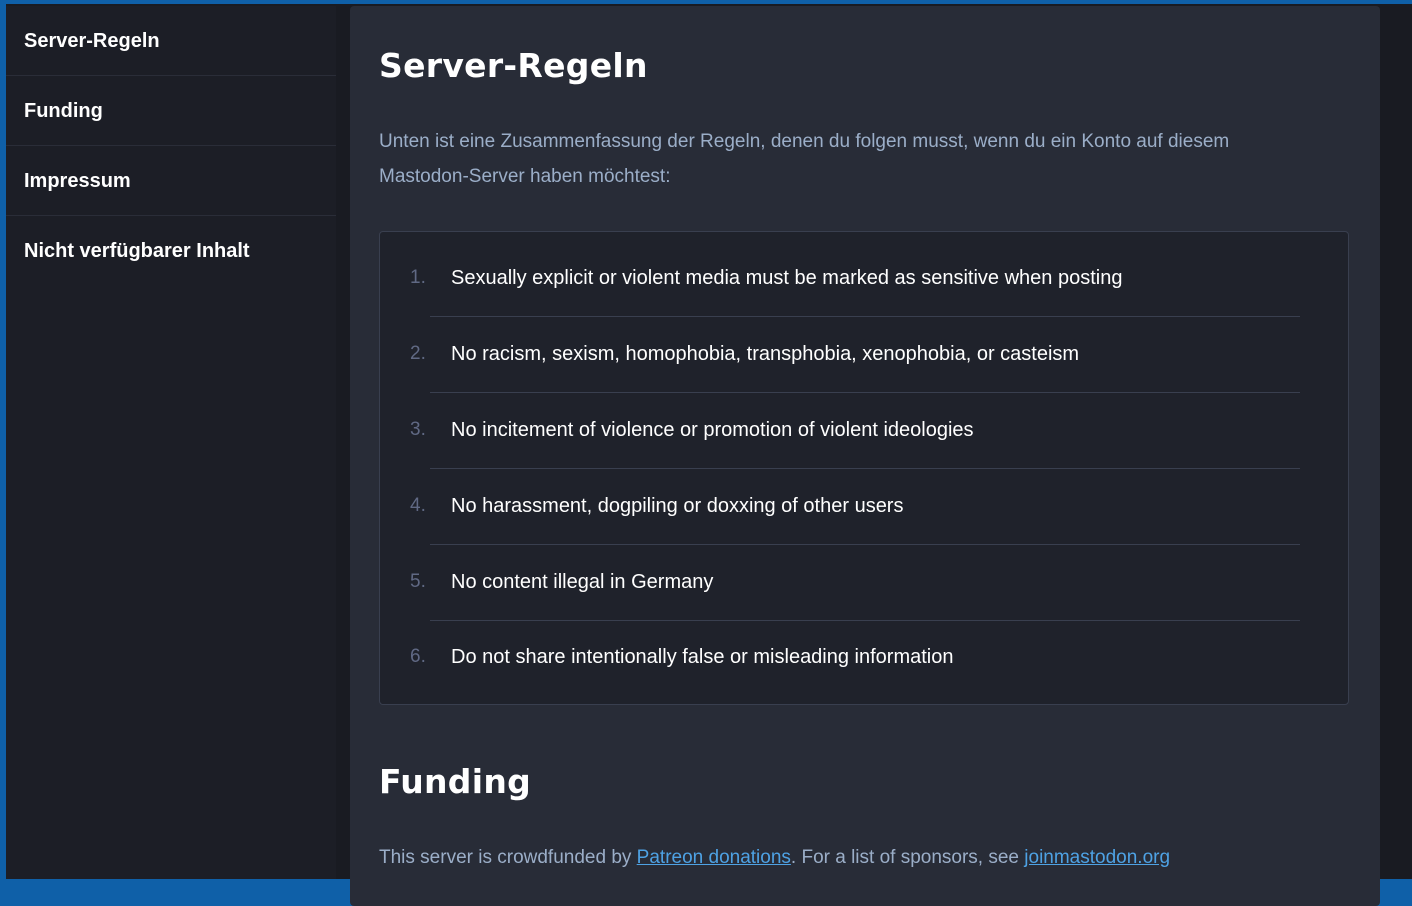  I want to click on rules-heading: Server-Regeln, so click(513, 65).